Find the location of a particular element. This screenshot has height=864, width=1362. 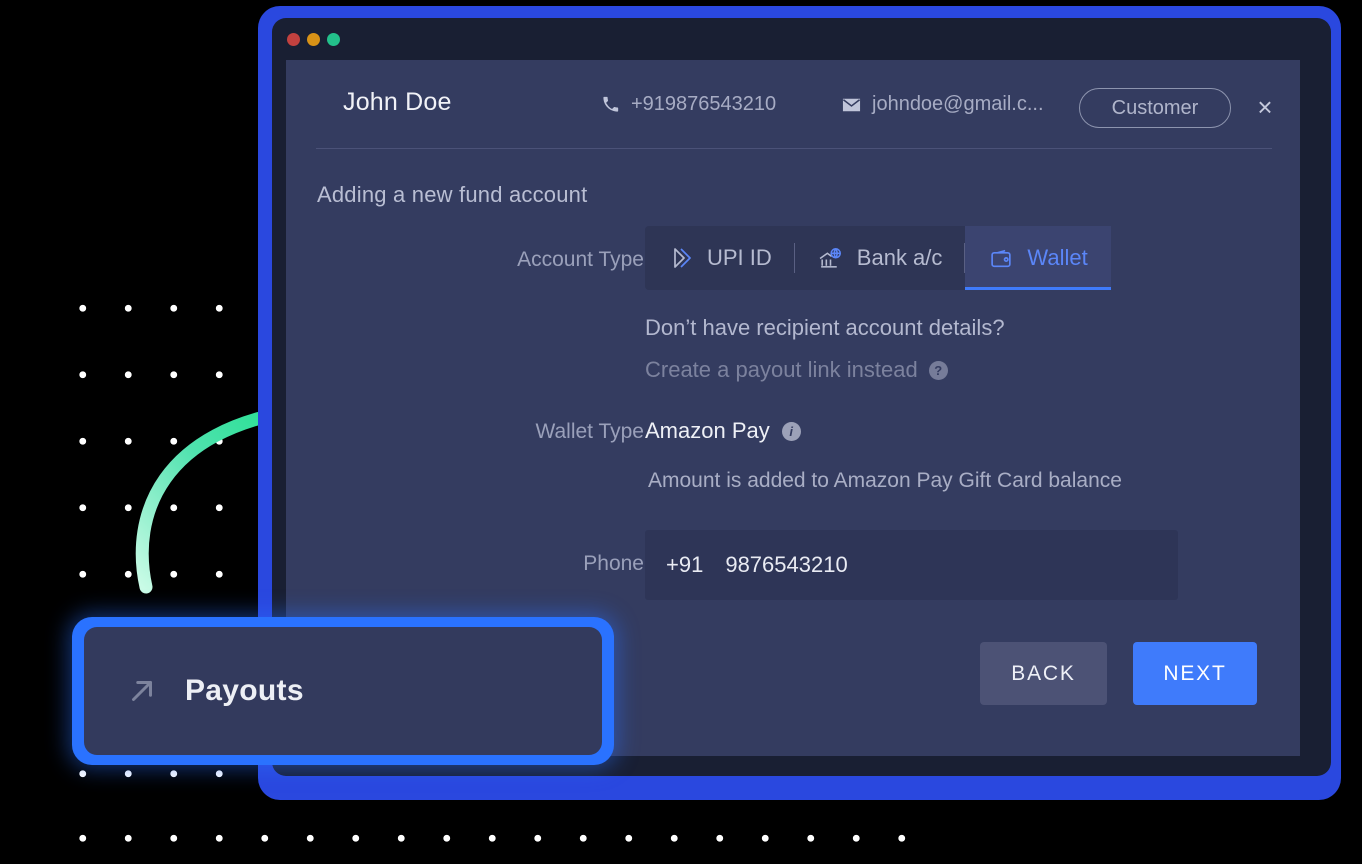

phone-number-value: 9876543210 is located at coordinates (786, 564).